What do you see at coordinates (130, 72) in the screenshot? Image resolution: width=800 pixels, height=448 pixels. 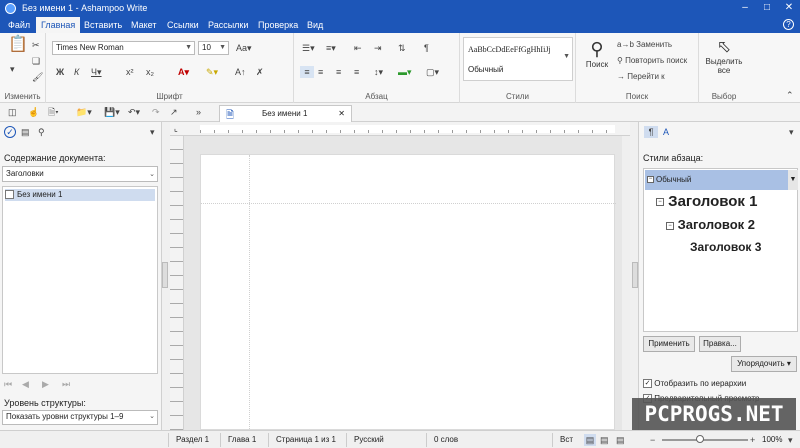 I see `superscript-icon: x²` at bounding box center [130, 72].